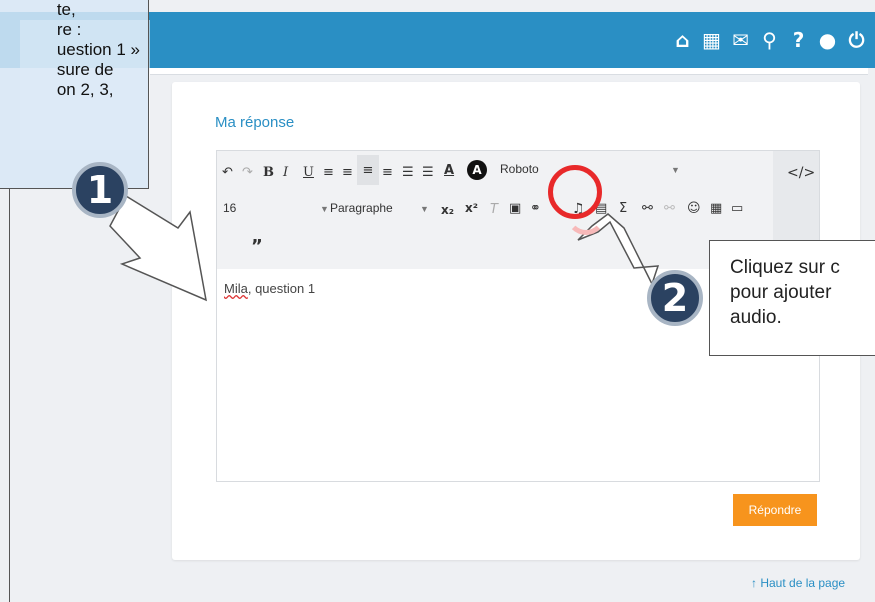 The image size is (875, 602). Describe the element at coordinates (347, 172) in the screenshot. I see `align-center-icon: ≡` at that location.